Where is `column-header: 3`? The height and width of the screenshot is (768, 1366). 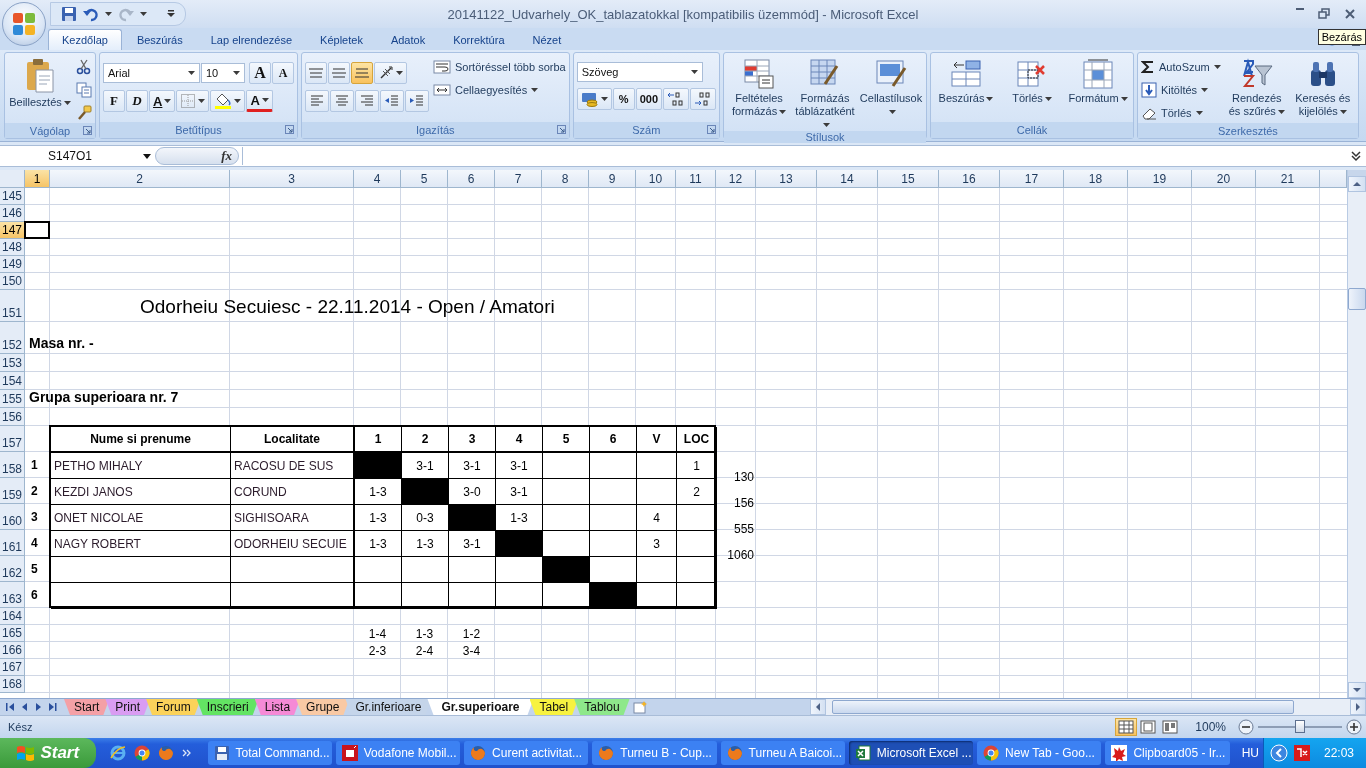 column-header: 3 is located at coordinates (292, 179).